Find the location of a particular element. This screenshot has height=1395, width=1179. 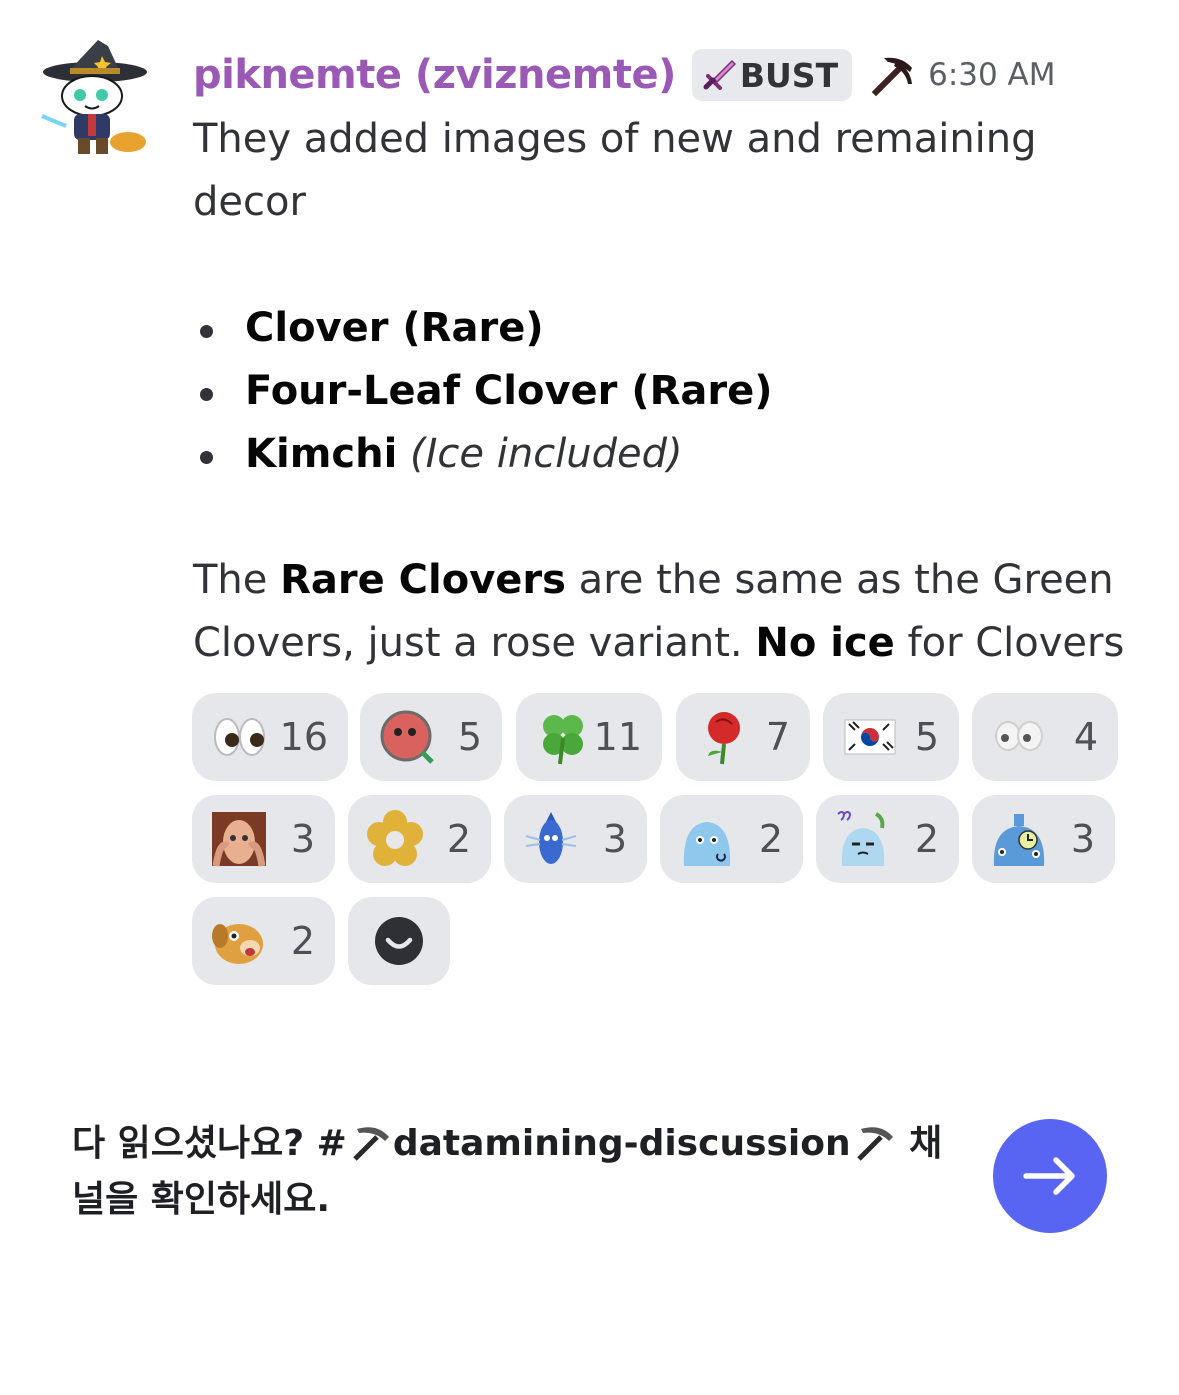

add-reaction-button is located at coordinates (399, 941).